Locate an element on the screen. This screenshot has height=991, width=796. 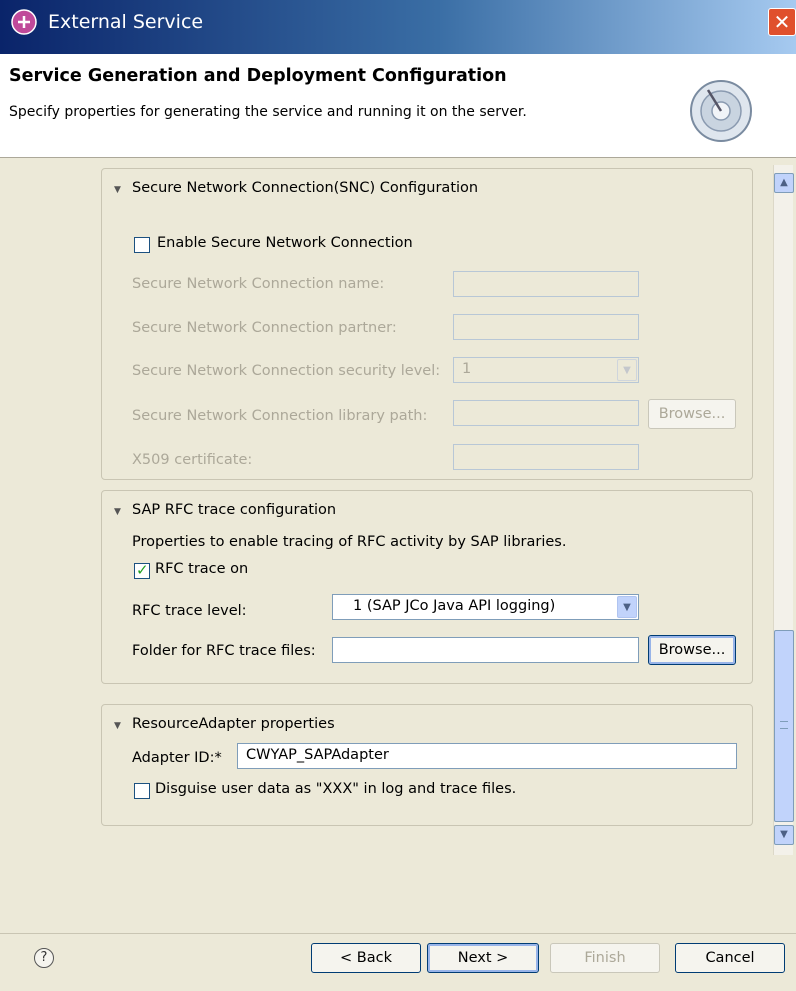
snc-partner-field is located at coordinates (546, 327).